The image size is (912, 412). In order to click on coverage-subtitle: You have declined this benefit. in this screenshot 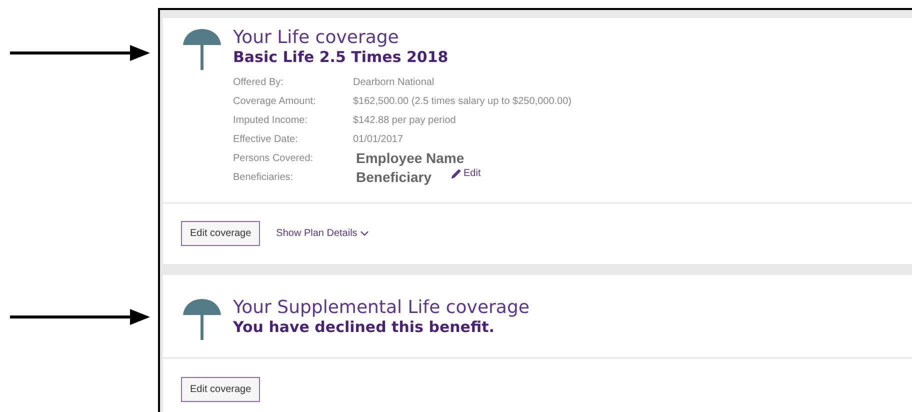, I will do `click(364, 327)`.